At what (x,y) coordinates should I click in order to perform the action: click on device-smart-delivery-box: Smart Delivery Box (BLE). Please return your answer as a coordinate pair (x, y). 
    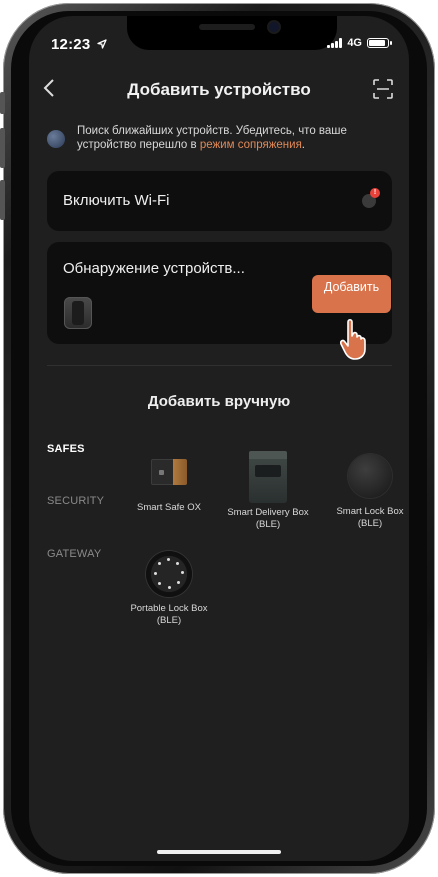
    Looking at the image, I should click on (268, 491).